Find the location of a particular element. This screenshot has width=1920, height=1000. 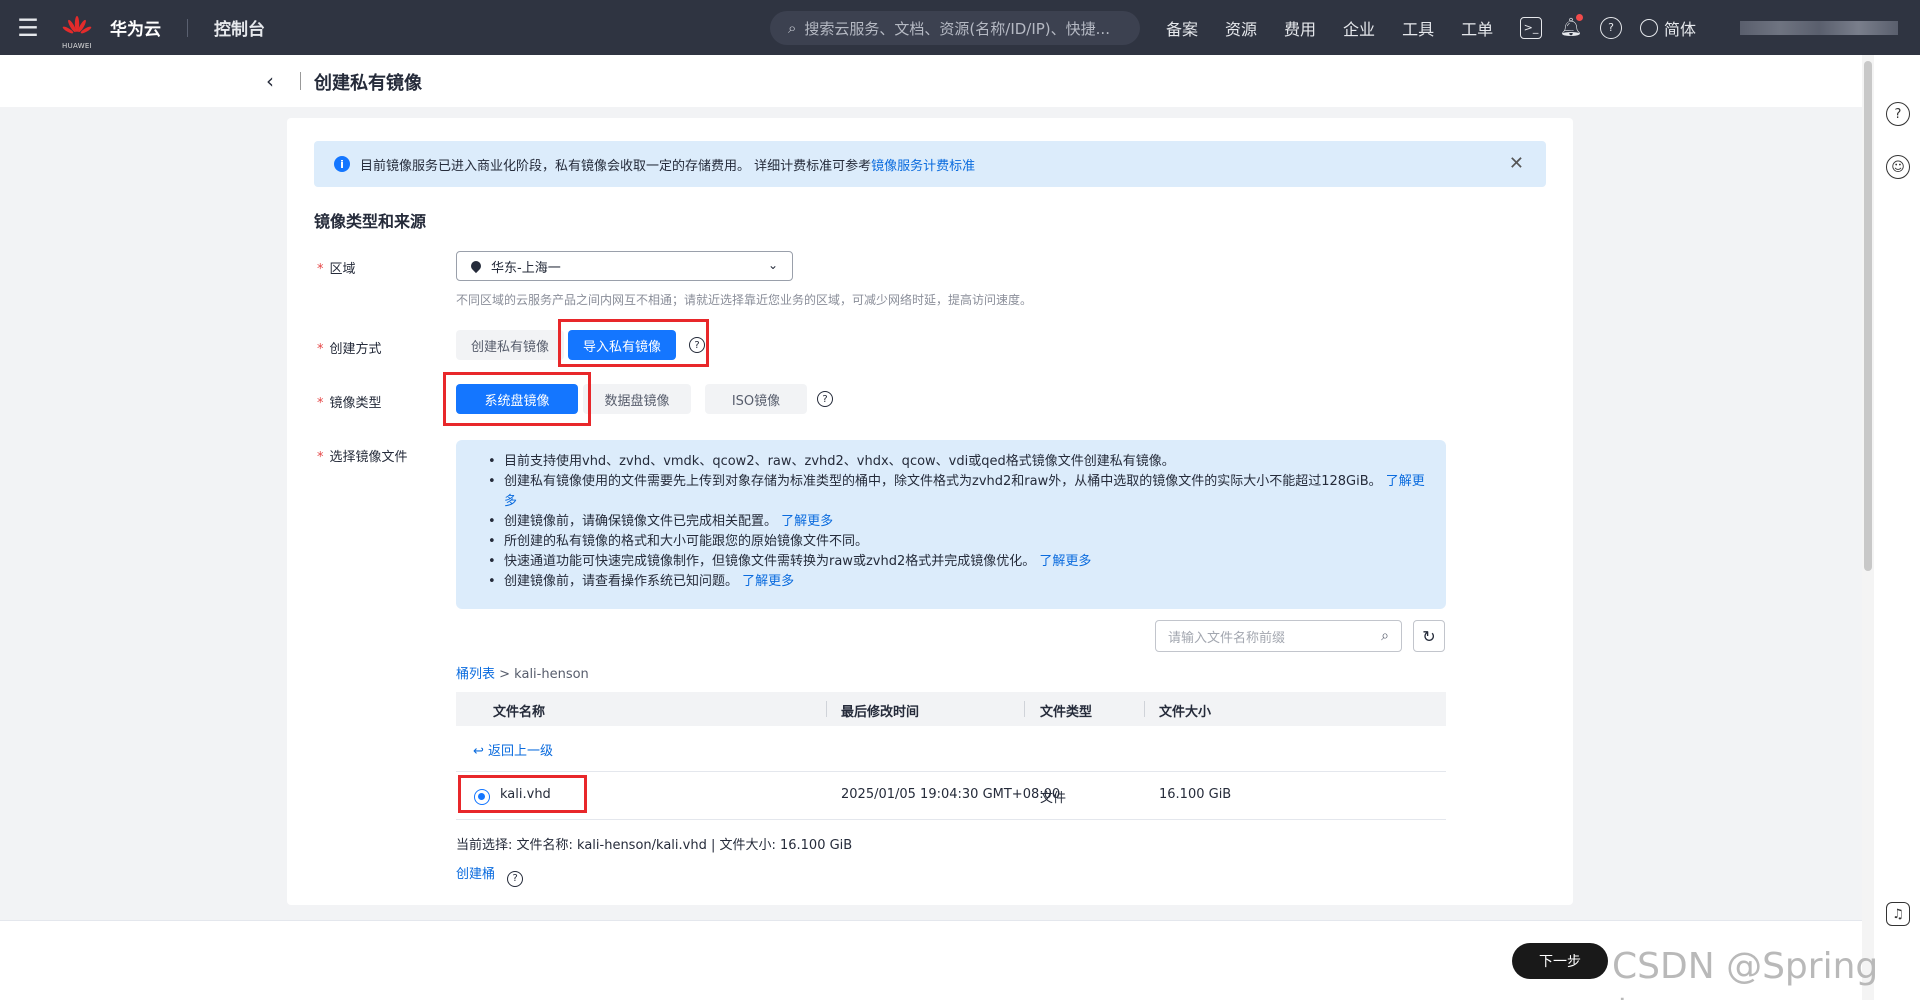

method-label: * 创建方式 is located at coordinates (349, 349).